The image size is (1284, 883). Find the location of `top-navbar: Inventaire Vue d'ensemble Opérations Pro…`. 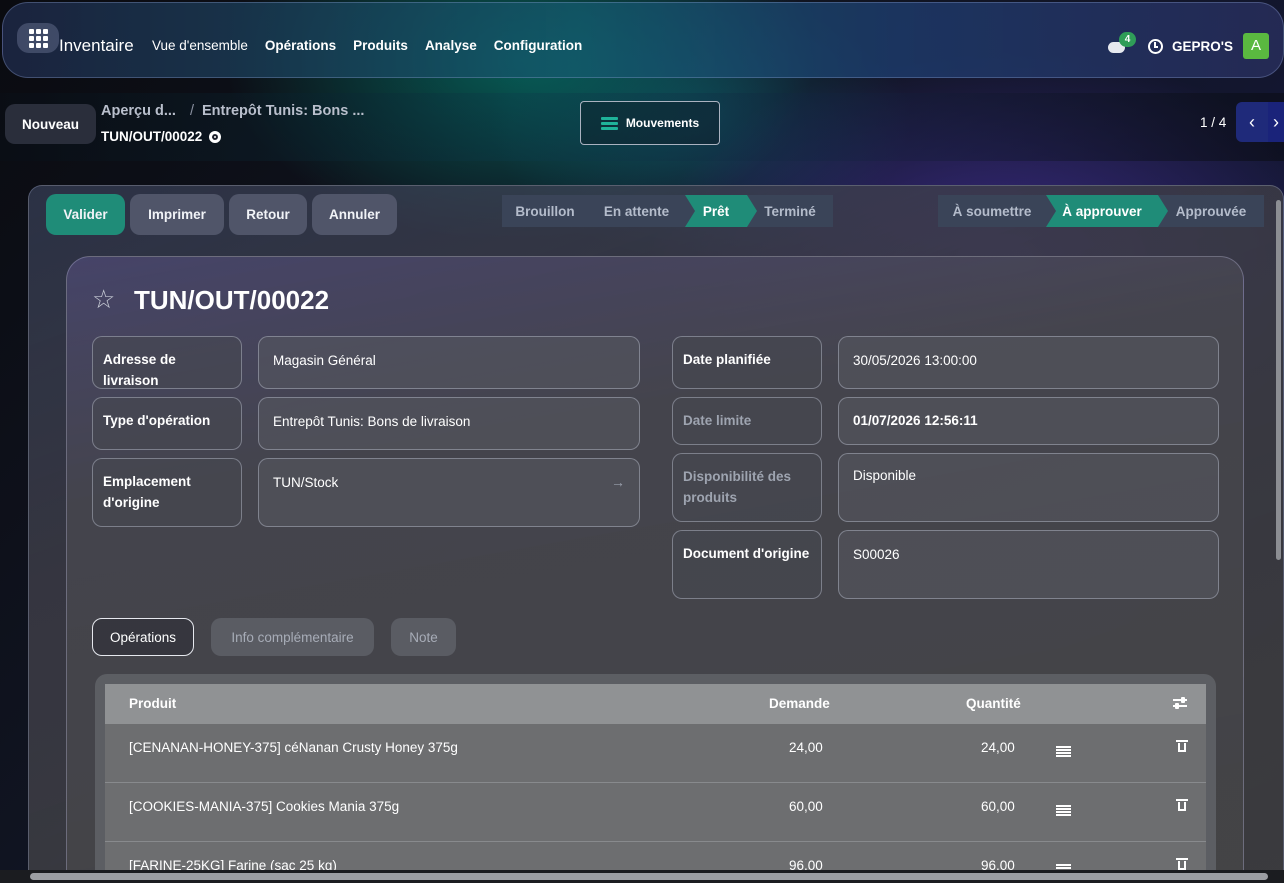

top-navbar: Inventaire Vue d'ensemble Opérations Pro… is located at coordinates (643, 40).